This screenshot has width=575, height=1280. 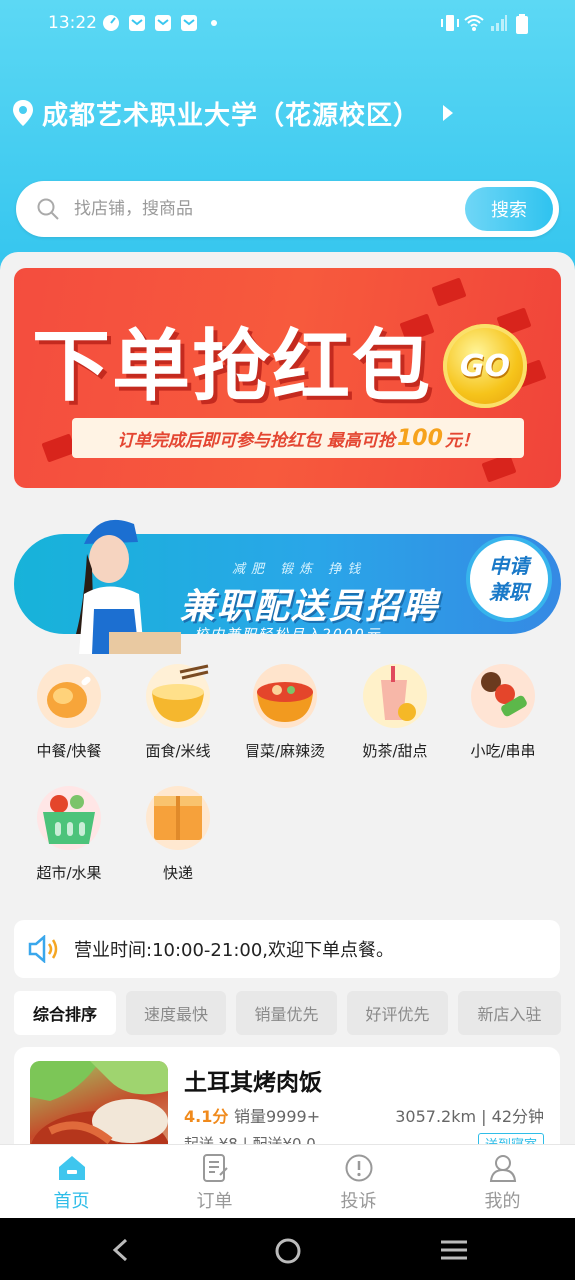 What do you see at coordinates (128, 586) in the screenshot?
I see `courier-illustration` at bounding box center [128, 586].